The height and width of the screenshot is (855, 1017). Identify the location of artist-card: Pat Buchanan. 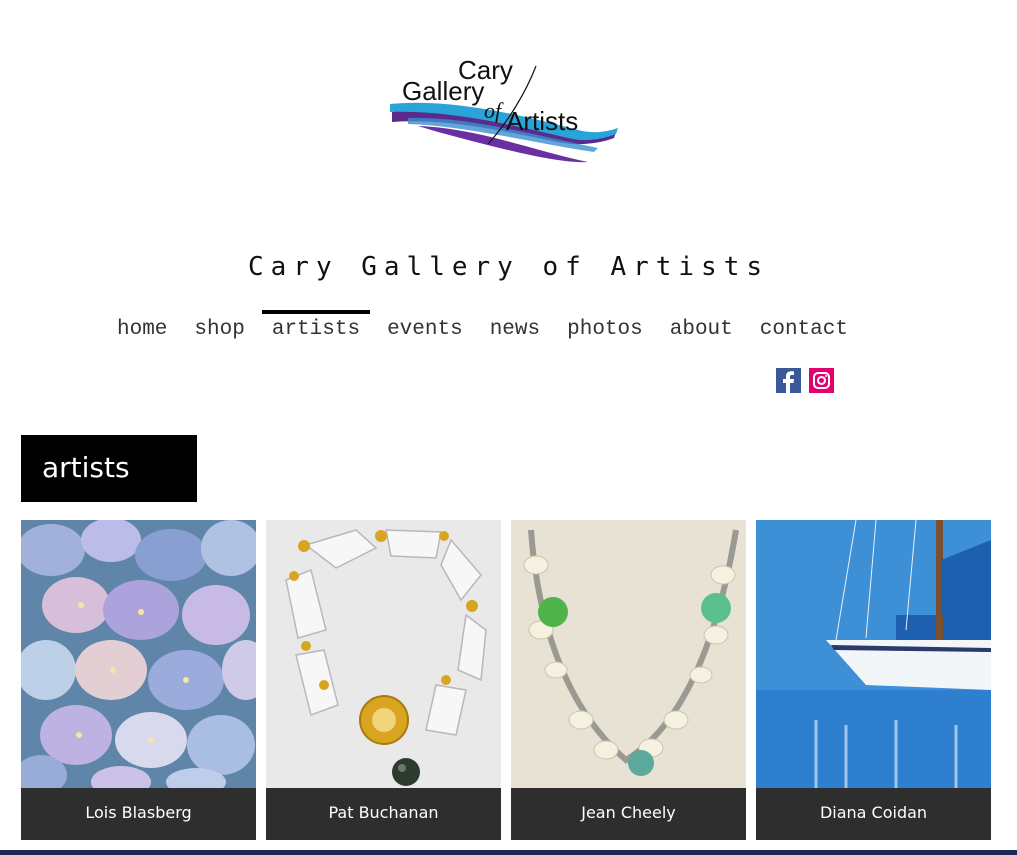
(383, 680).